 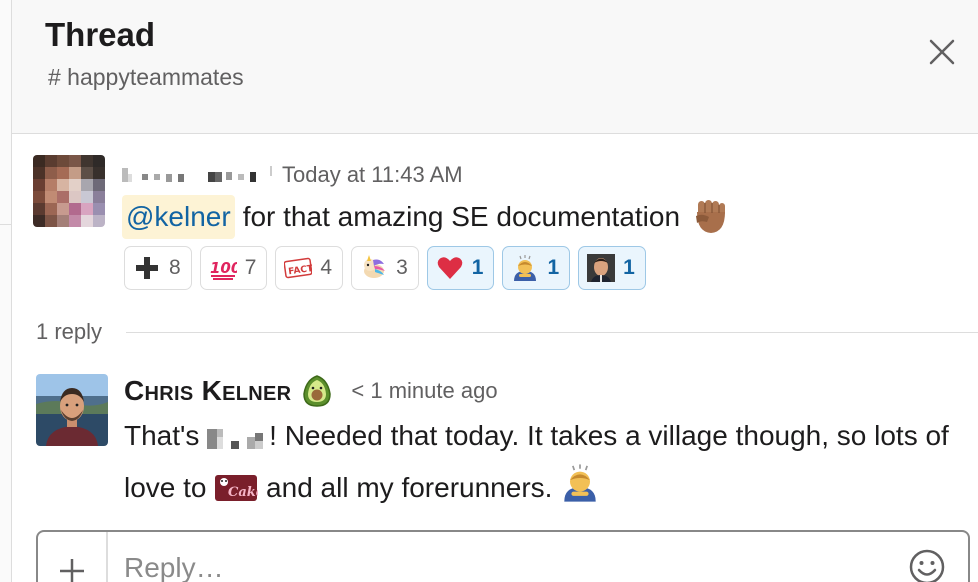 What do you see at coordinates (375, 266) in the screenshot?
I see `unicorn-dog-emoji-icon` at bounding box center [375, 266].